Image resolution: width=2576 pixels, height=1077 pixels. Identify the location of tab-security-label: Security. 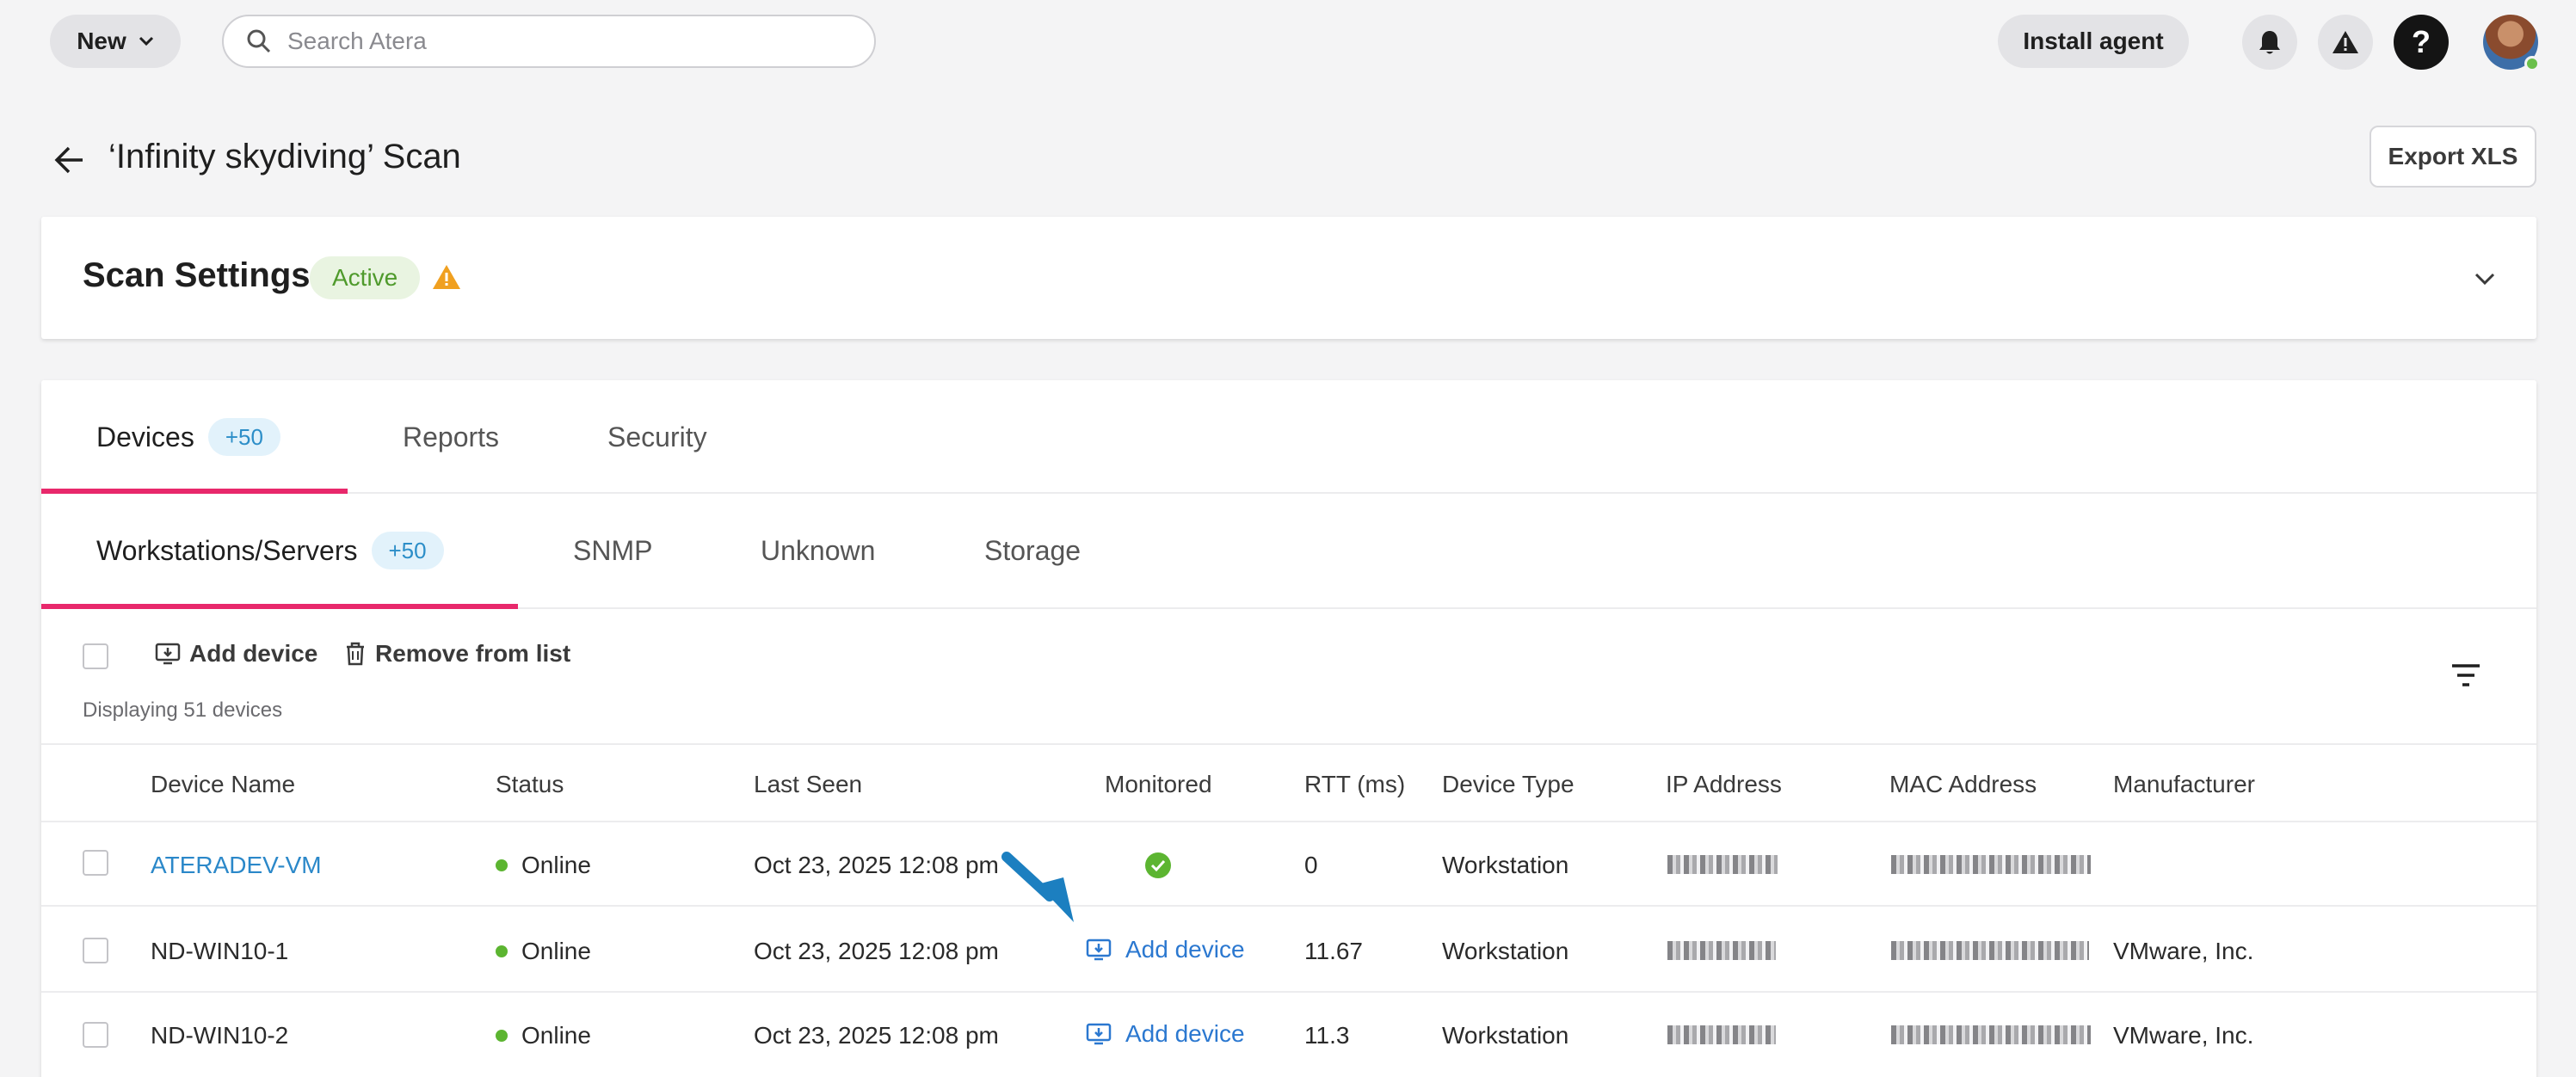
(657, 436).